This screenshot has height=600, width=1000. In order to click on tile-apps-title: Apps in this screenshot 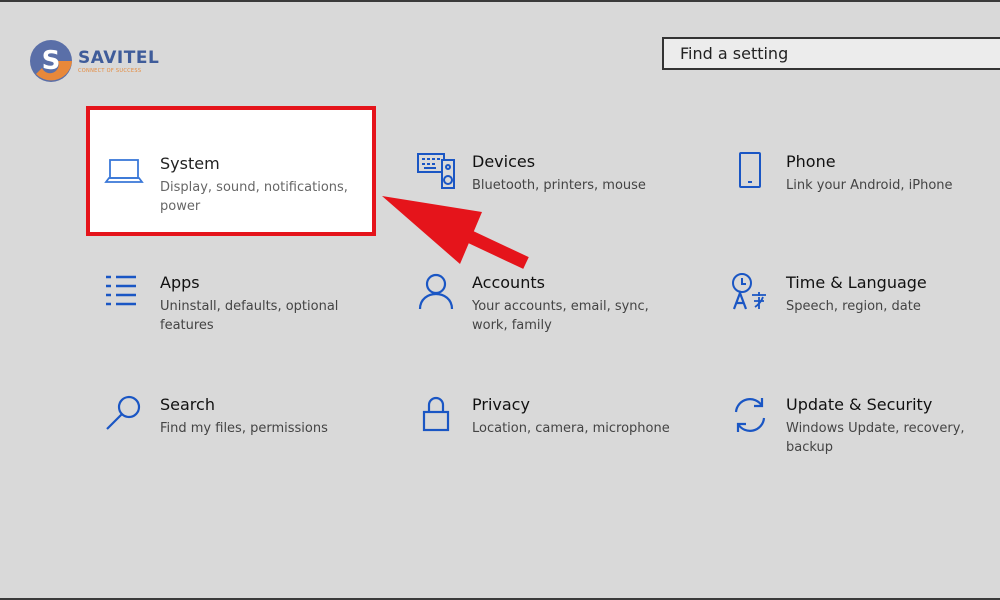, I will do `click(180, 282)`.